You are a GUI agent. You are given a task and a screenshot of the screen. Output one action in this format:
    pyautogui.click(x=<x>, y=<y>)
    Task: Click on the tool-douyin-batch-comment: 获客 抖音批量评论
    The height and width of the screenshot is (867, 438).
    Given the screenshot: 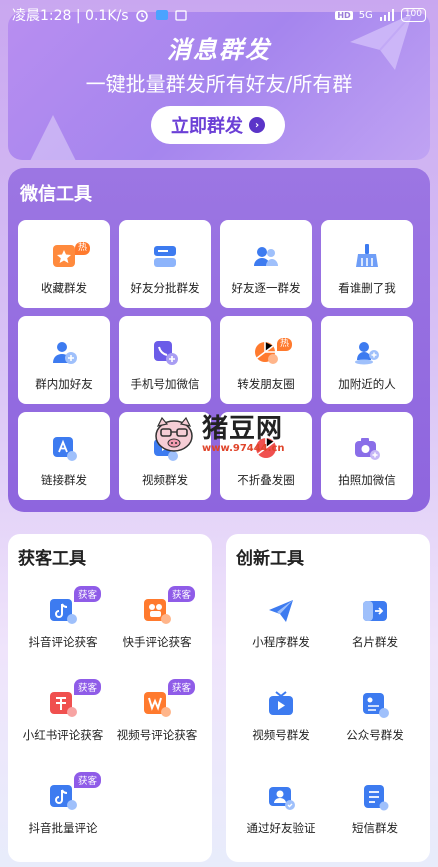 What is the action you would take?
    pyautogui.click(x=63, y=819)
    